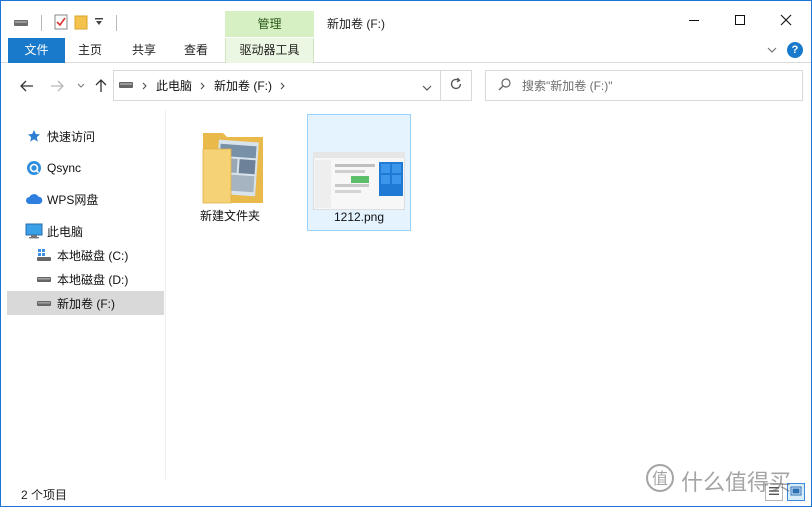 This screenshot has width=812, height=507. I want to click on maximize-button, so click(740, 20).